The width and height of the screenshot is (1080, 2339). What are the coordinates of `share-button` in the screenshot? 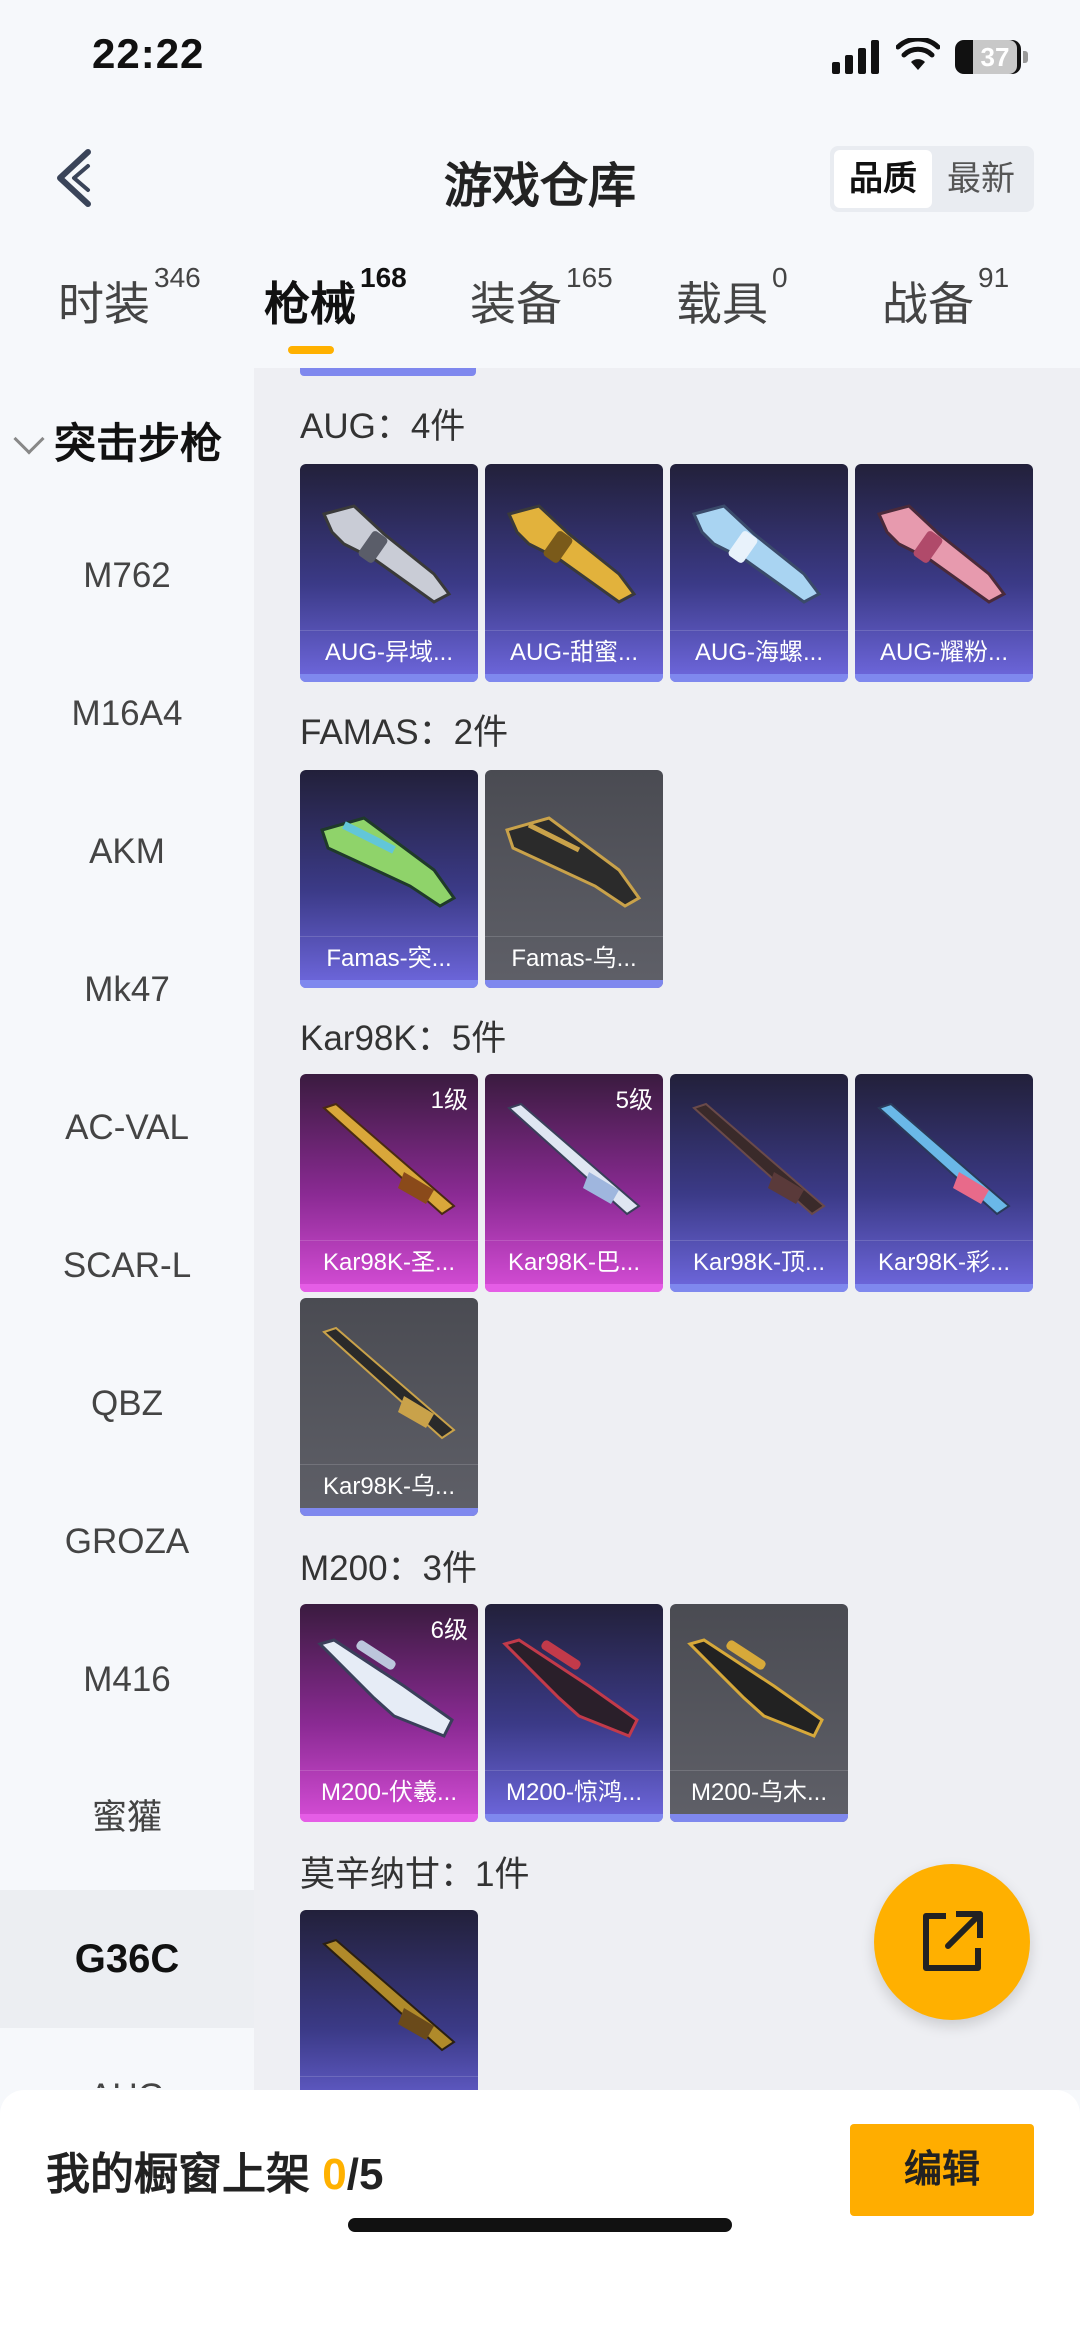 It's located at (952, 1942).